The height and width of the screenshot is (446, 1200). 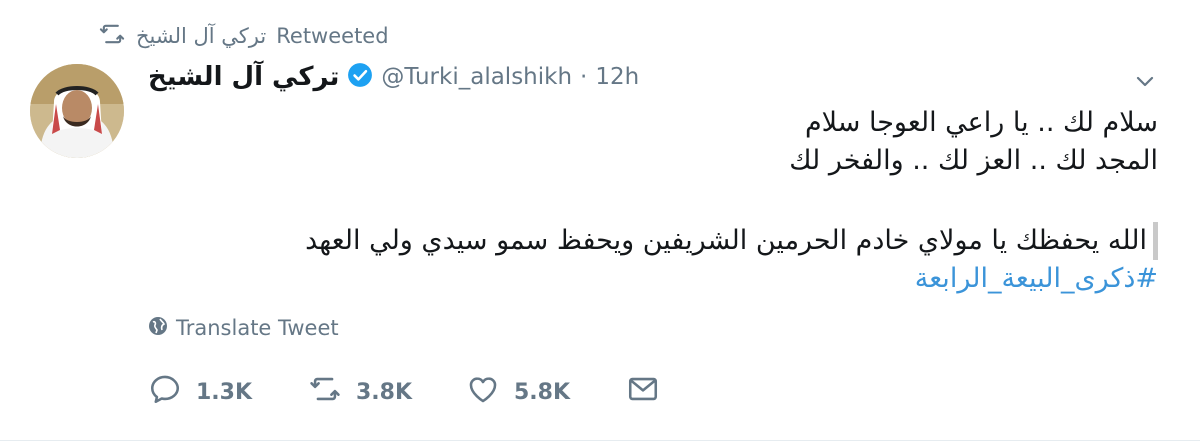 What do you see at coordinates (1145, 81) in the screenshot?
I see `chevron-down-icon` at bounding box center [1145, 81].